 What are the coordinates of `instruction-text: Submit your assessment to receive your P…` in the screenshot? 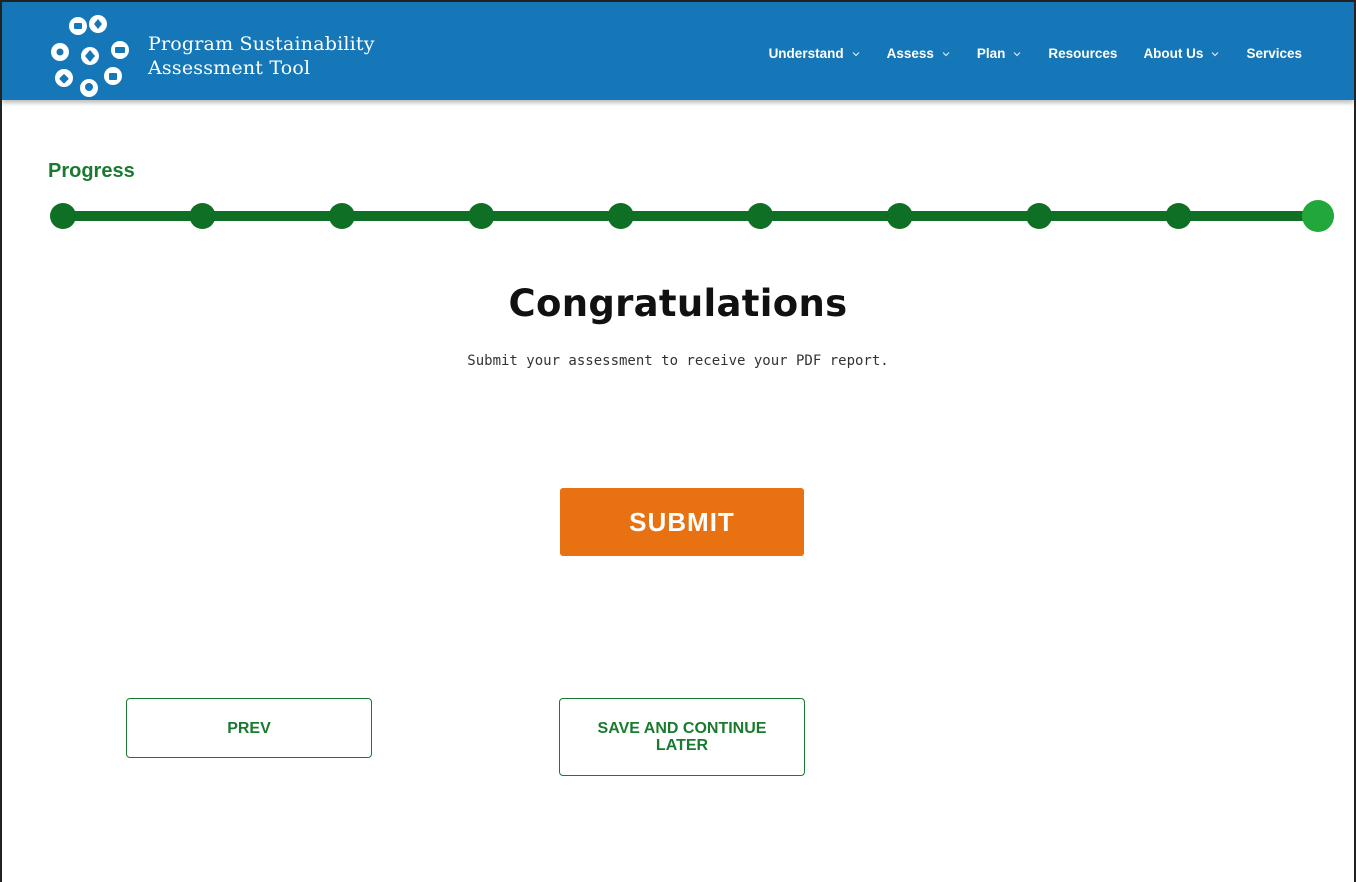 It's located at (678, 361).